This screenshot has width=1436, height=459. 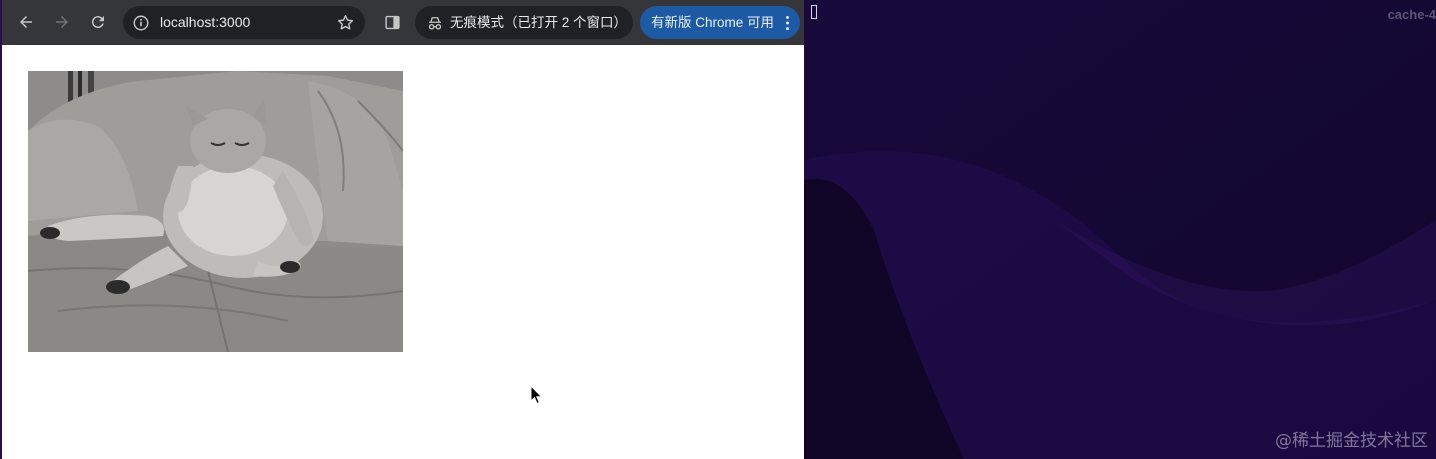 I want to click on side-panel-button, so click(x=392, y=22).